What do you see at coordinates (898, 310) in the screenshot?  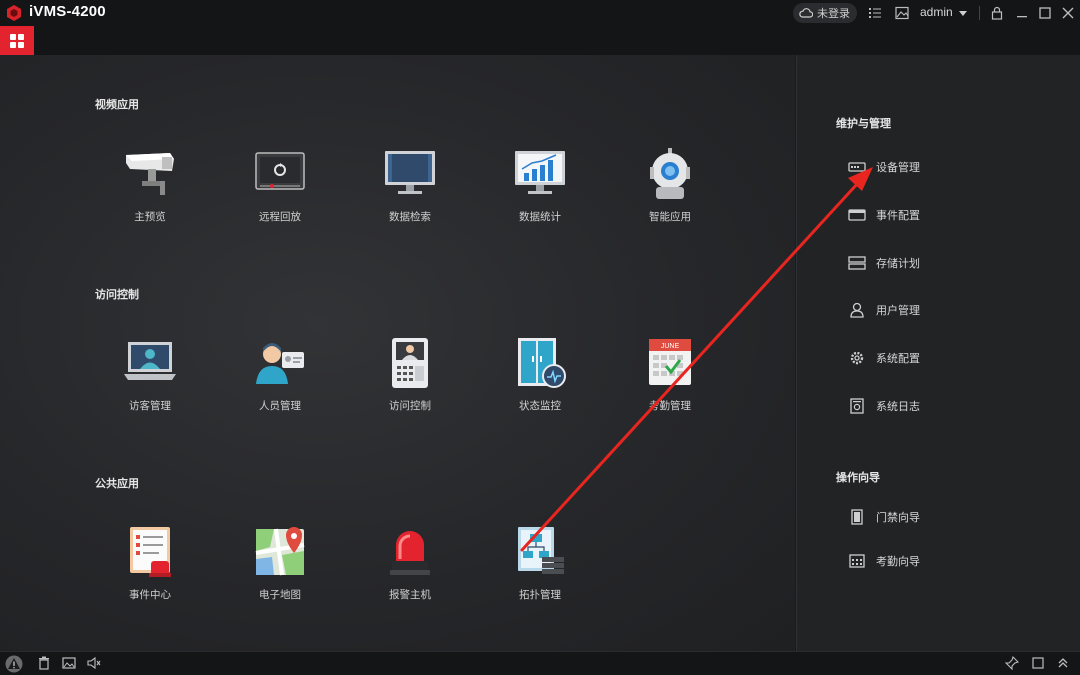 I see `sidebar-item-label: 用户管理` at bounding box center [898, 310].